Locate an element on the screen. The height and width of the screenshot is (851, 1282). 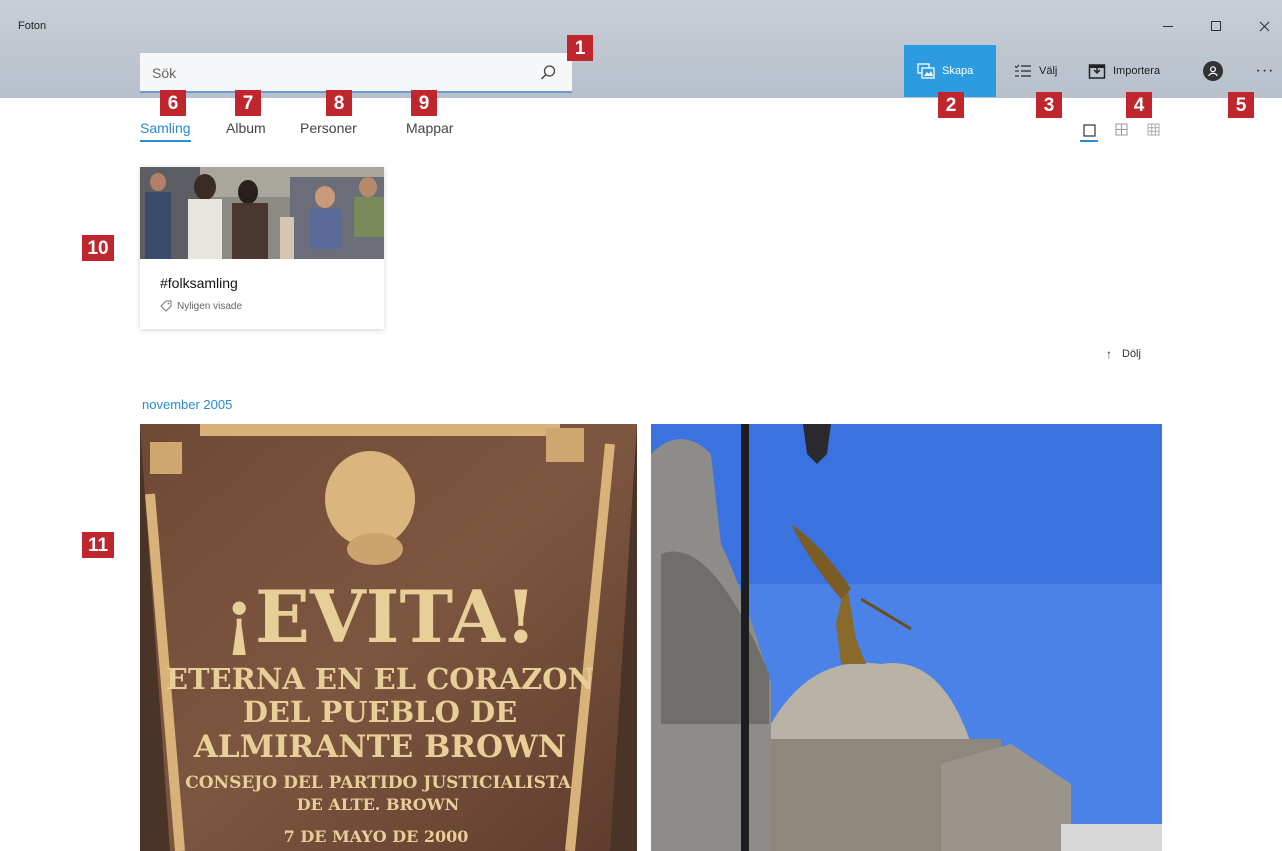
import-button: Importera is located at coordinates (1133, 71).